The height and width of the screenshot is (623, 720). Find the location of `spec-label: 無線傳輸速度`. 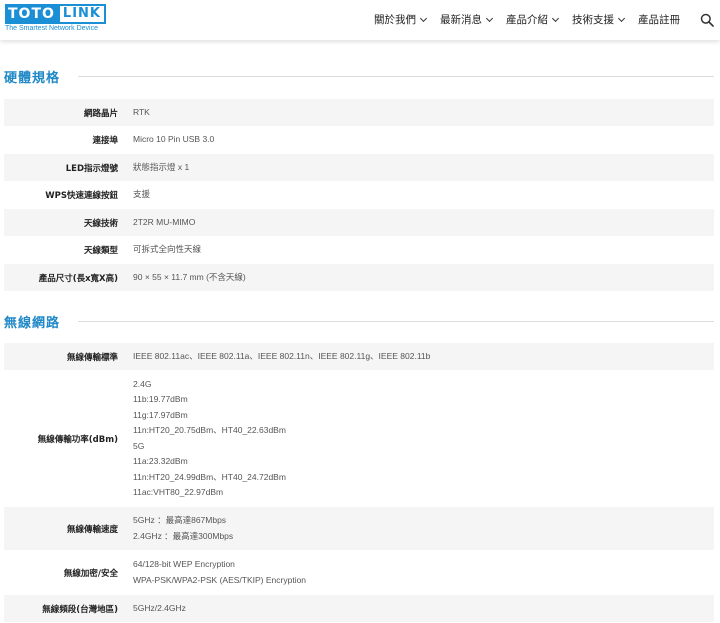

spec-label: 無線傳輸速度 is located at coordinates (92, 529).